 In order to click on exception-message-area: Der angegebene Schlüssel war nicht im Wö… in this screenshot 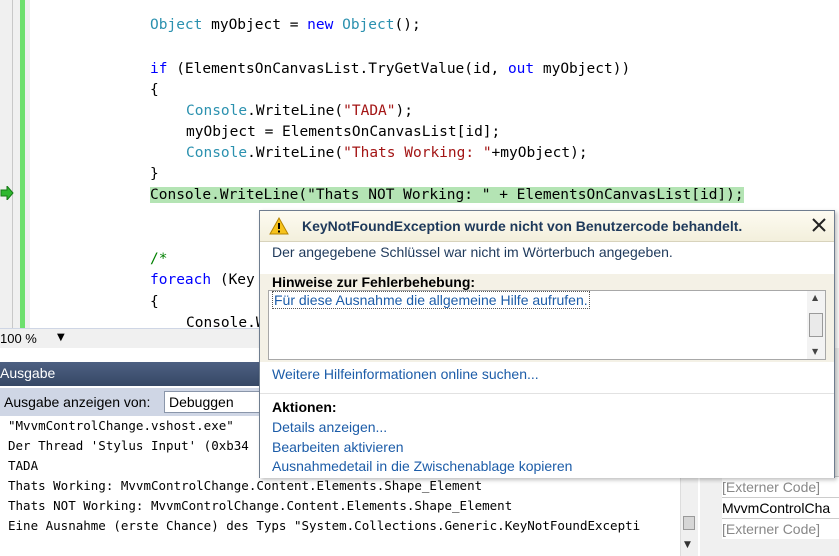, I will do `click(547, 258)`.